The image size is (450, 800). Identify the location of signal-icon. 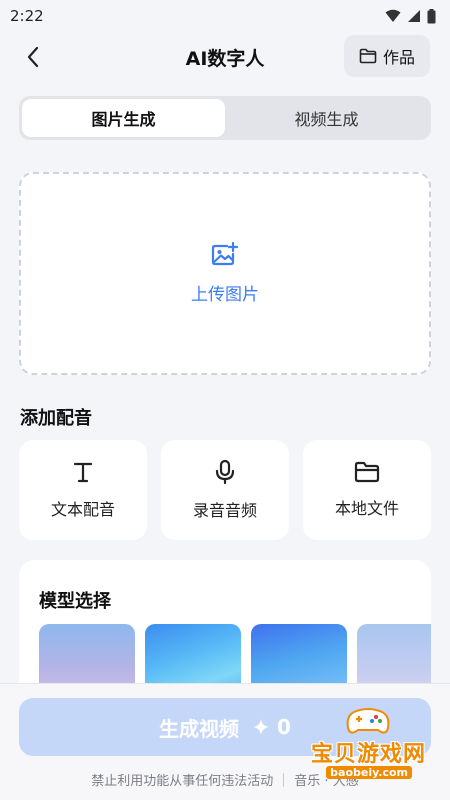
(414, 16).